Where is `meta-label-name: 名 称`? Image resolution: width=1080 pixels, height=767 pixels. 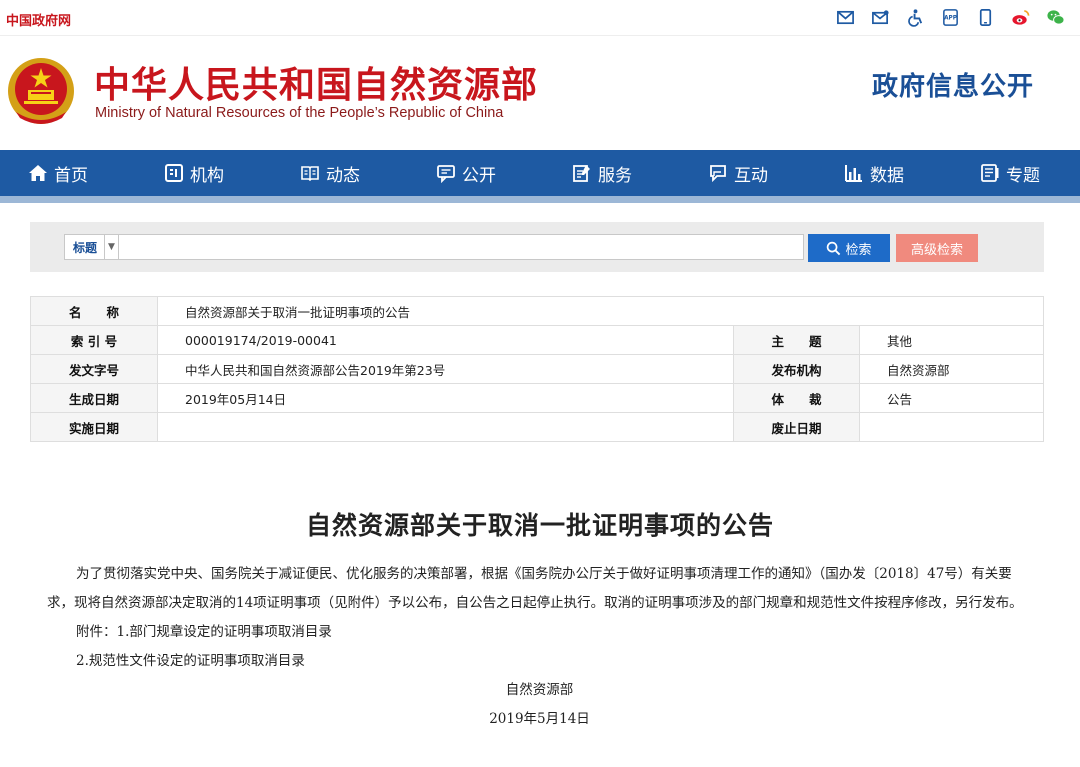 meta-label-name: 名 称 is located at coordinates (94, 311).